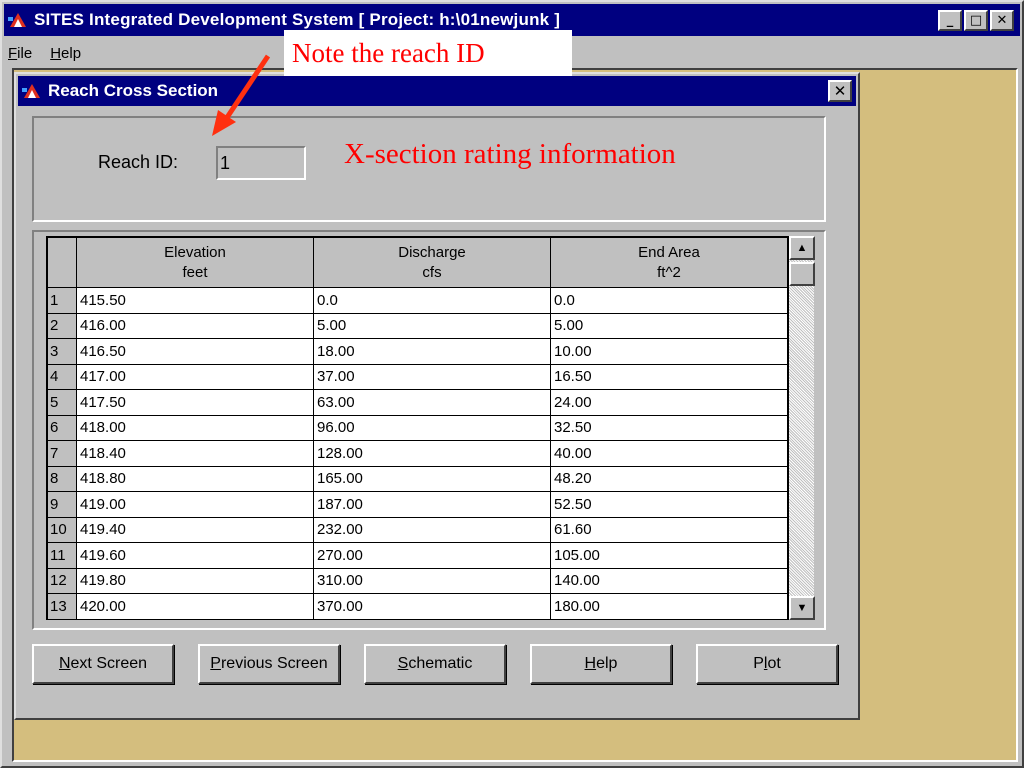 This screenshot has width=1024, height=768. What do you see at coordinates (138, 162) in the screenshot?
I see `reach-id-label: Reach ID:` at bounding box center [138, 162].